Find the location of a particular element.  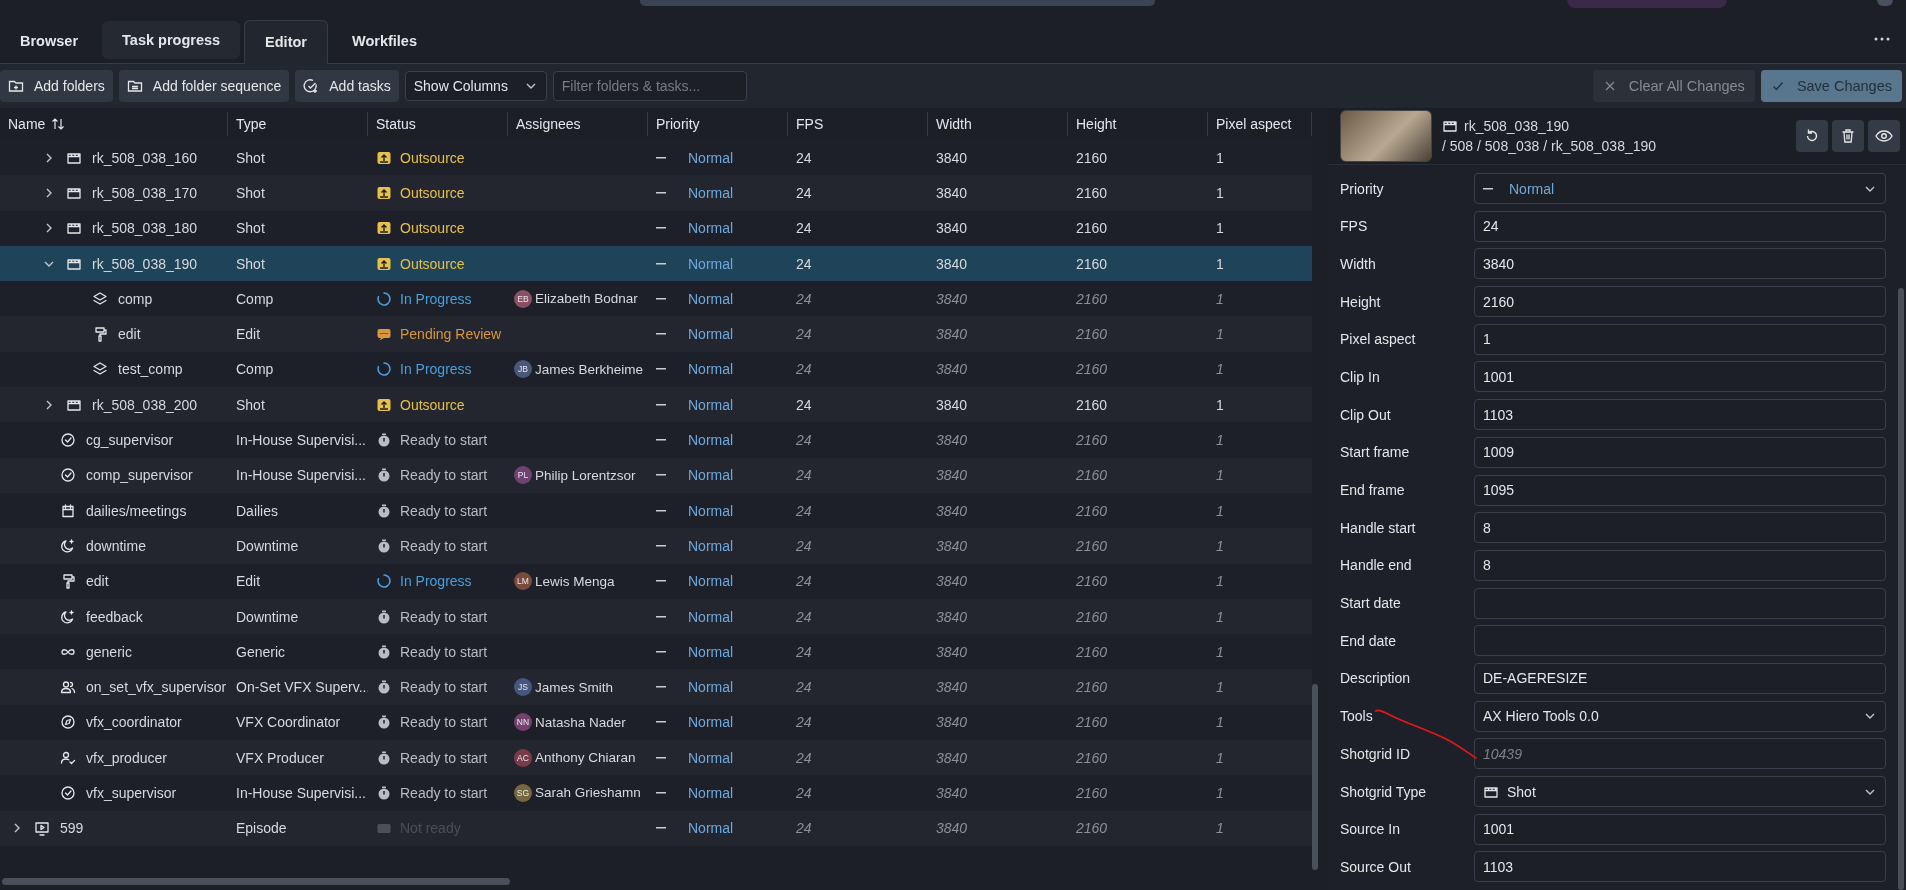

toolbar-button: Add folder sequence is located at coordinates (204, 86).